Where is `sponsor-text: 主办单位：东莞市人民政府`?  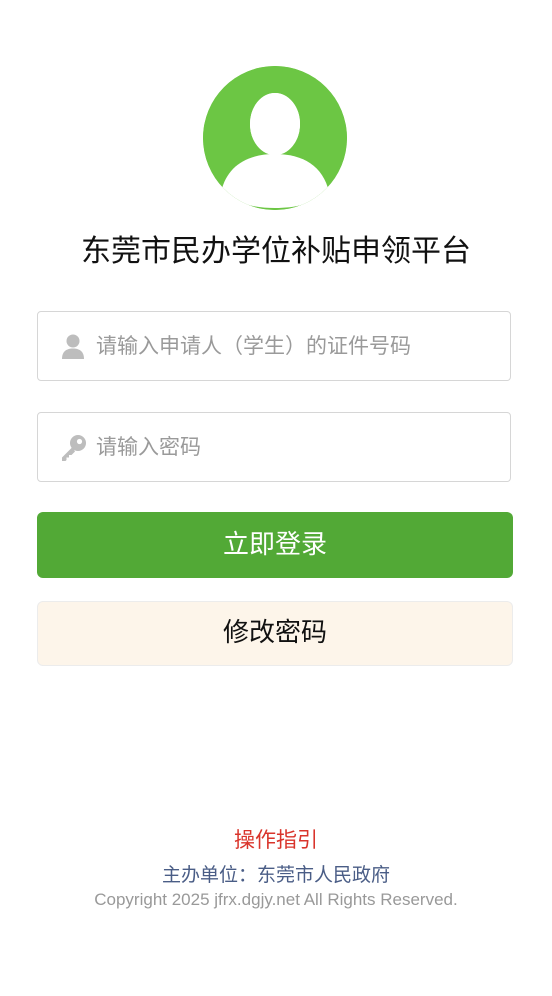 sponsor-text: 主办单位：东莞市人民政府 is located at coordinates (275, 875).